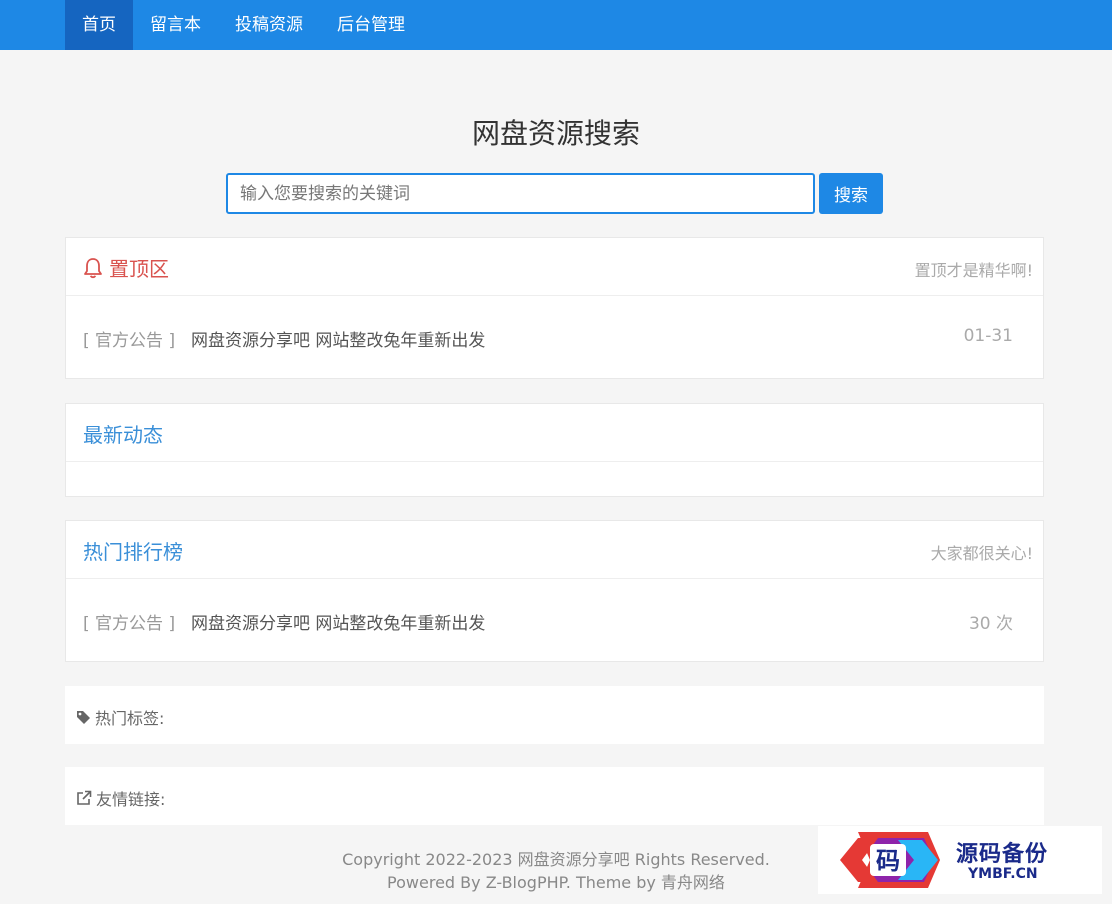 This screenshot has height=904, width=1112. What do you see at coordinates (175, 25) in the screenshot?
I see `nav-item-guestbook: 留言本` at bounding box center [175, 25].